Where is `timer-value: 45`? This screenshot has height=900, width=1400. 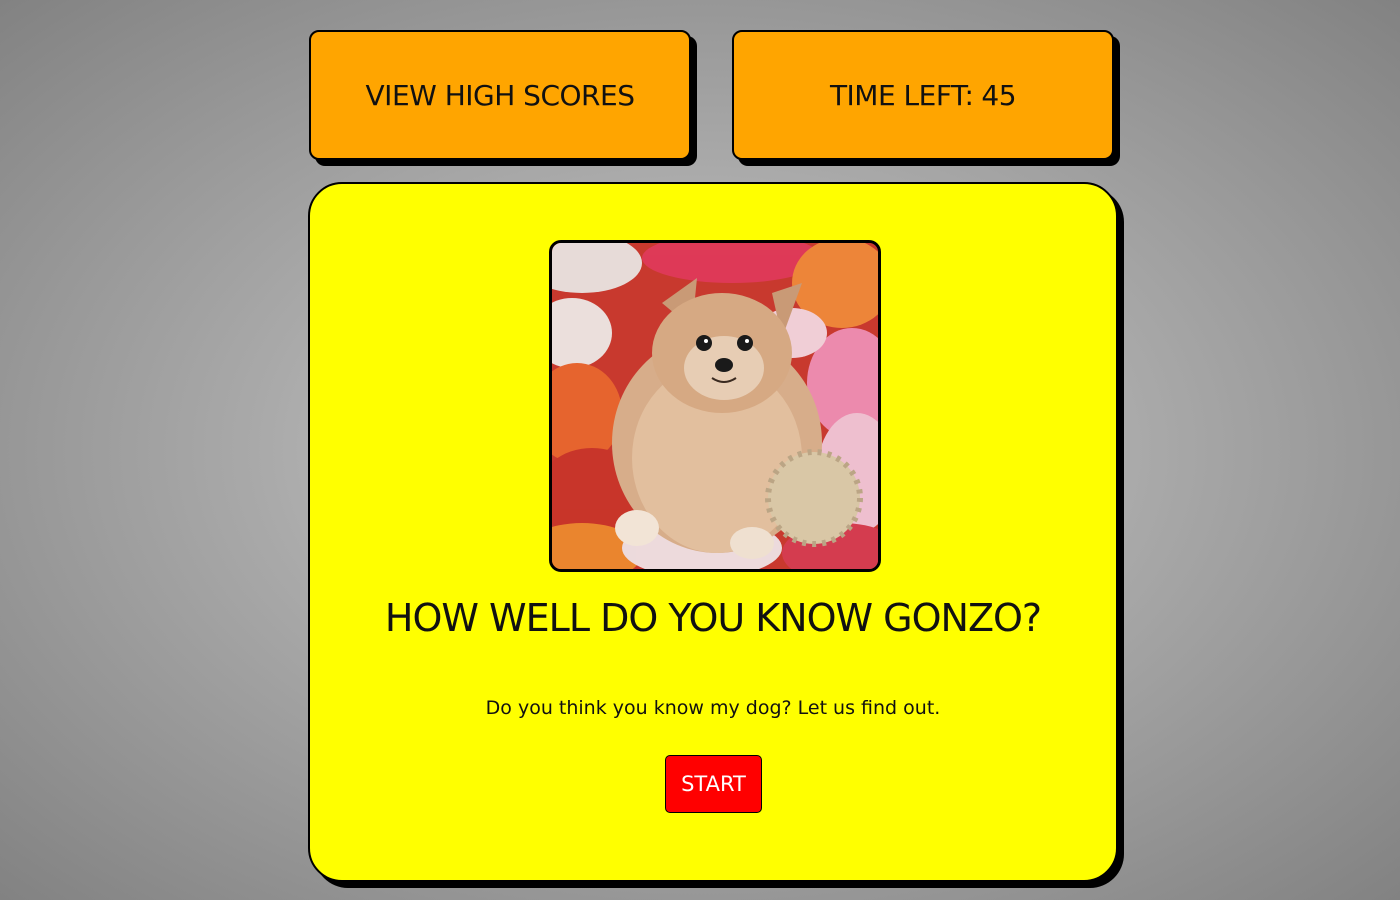 timer-value: 45 is located at coordinates (999, 95).